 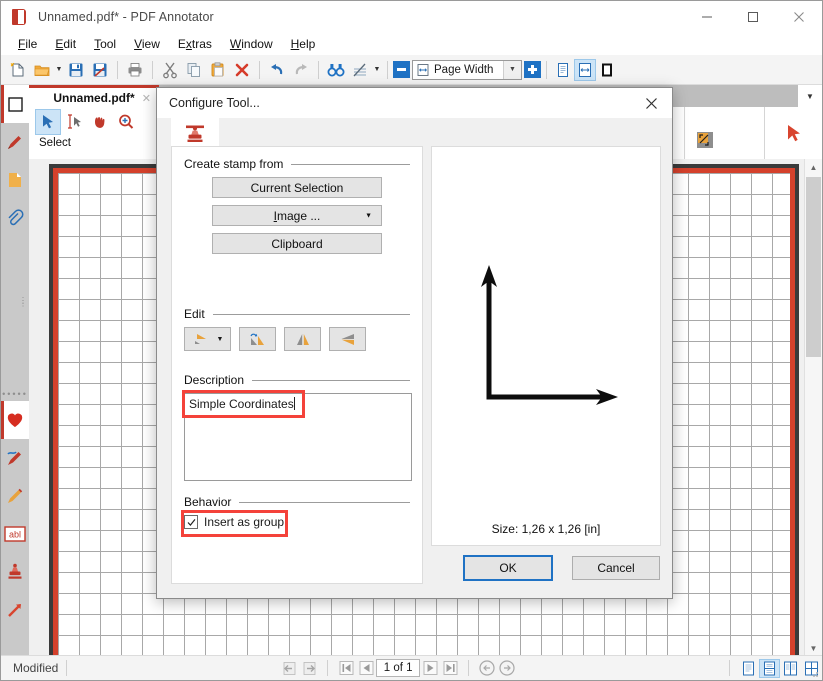 What do you see at coordinates (194, 70) in the screenshot?
I see `copy-button` at bounding box center [194, 70].